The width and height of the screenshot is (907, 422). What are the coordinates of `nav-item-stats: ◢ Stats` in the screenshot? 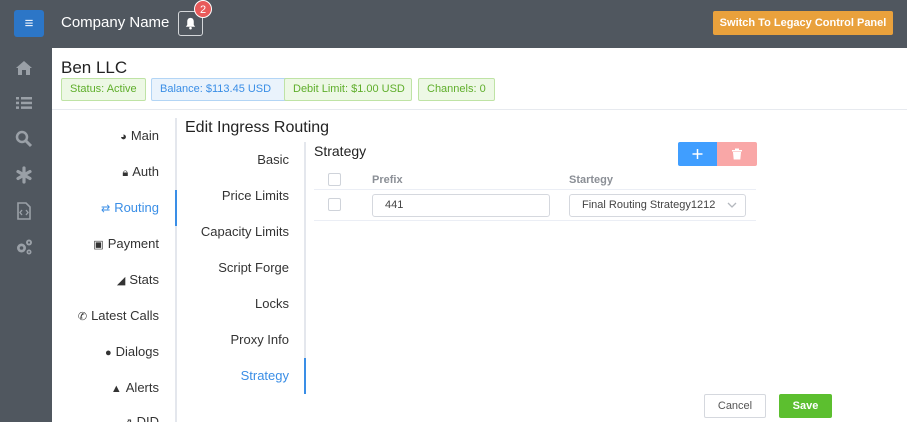 It's located at (105, 282).